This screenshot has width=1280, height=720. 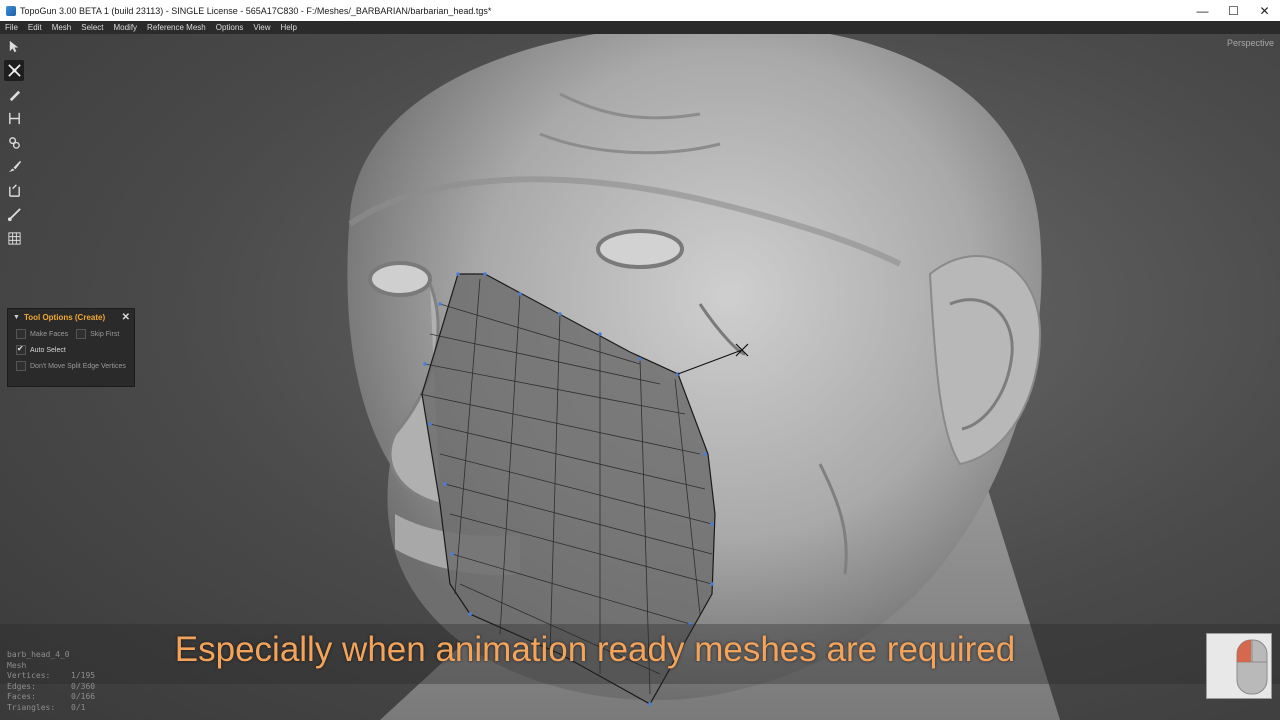 What do you see at coordinates (21, 696) in the screenshot?
I see `faces-label: Faces:` at bounding box center [21, 696].